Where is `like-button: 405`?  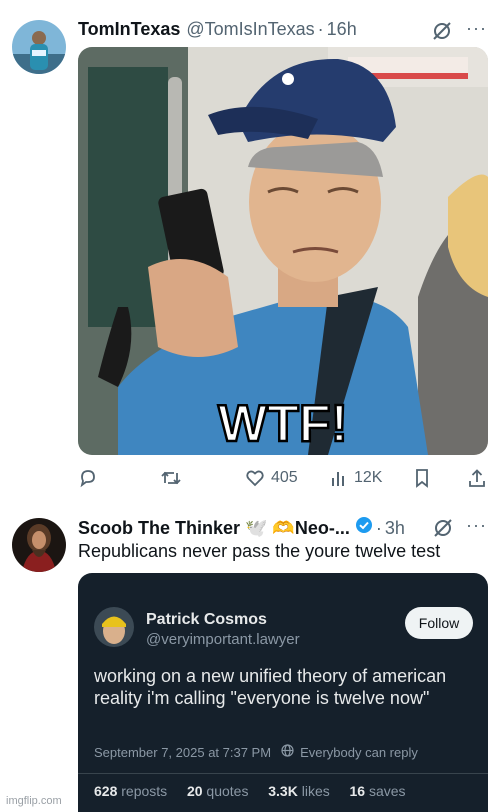
like-button: 405 is located at coordinates (271, 478).